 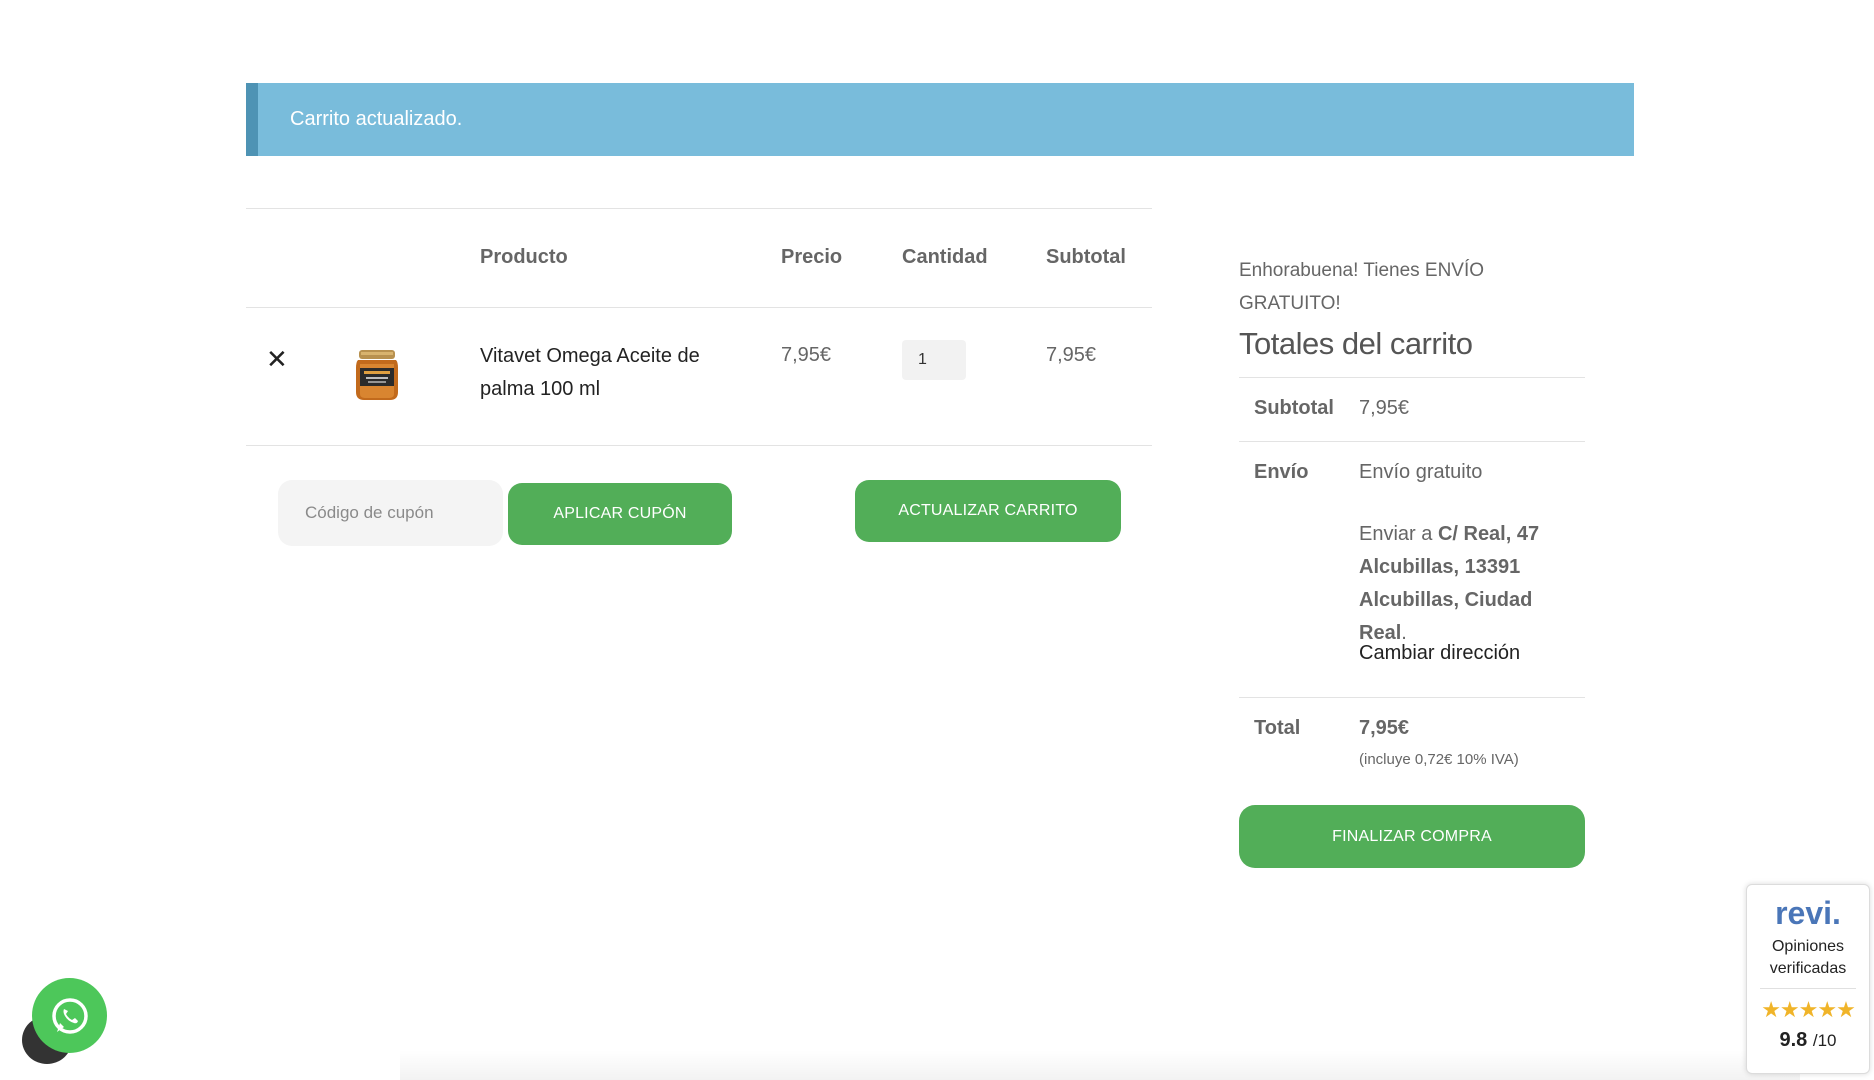 I want to click on revi-caption-line1: Opiniones, so click(x=1808, y=946).